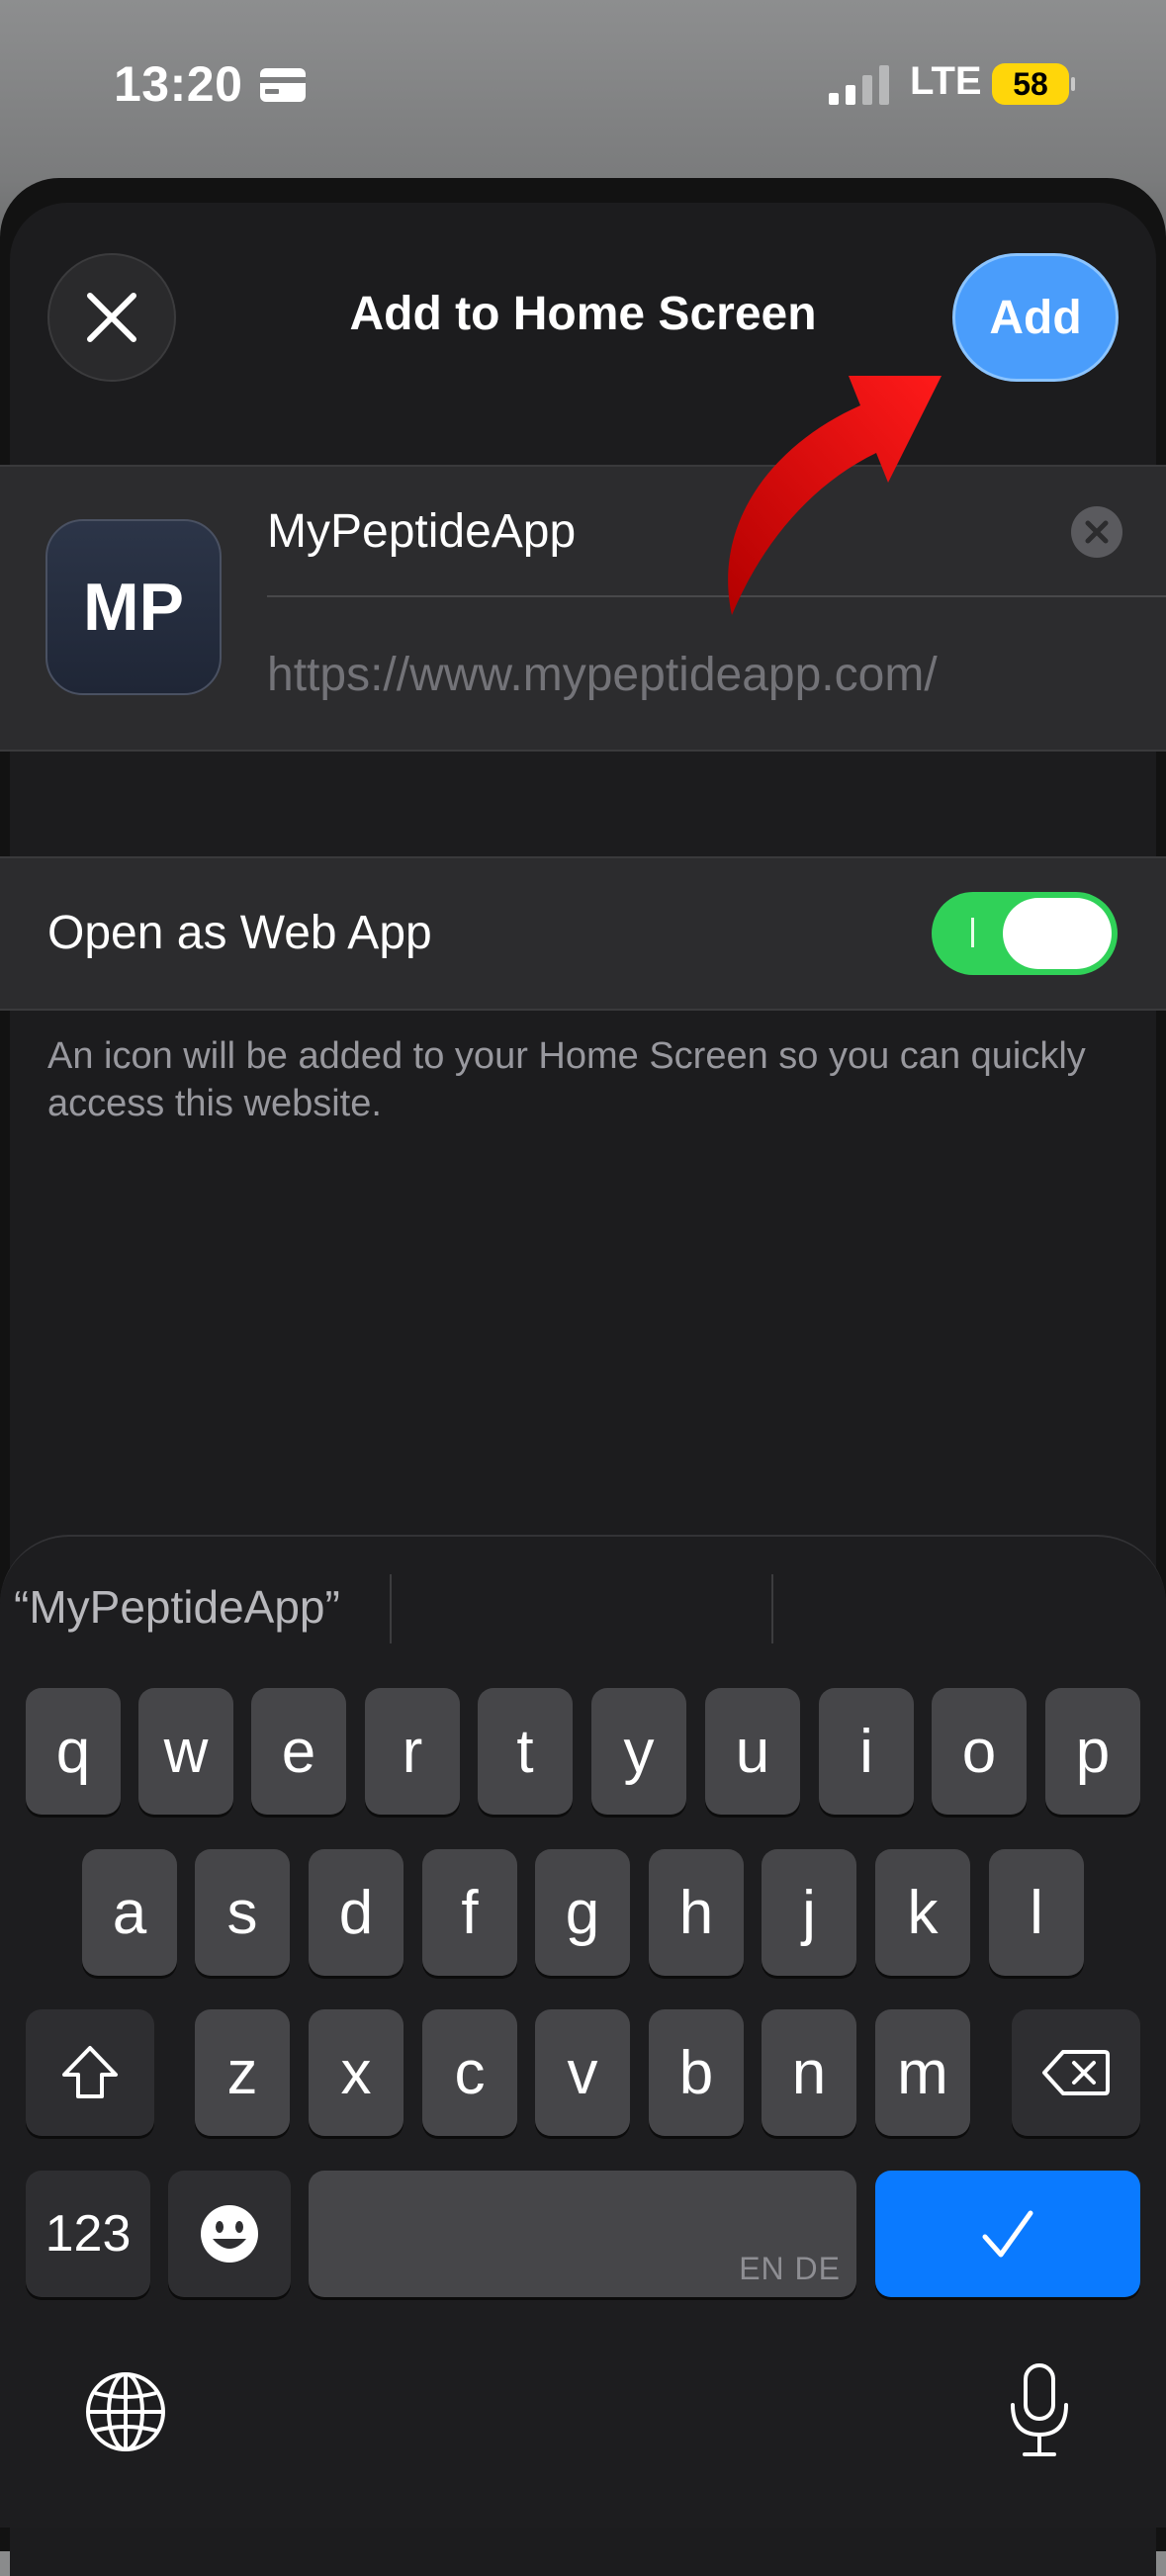  What do you see at coordinates (125, 2411) in the screenshot?
I see `globe-icon` at bounding box center [125, 2411].